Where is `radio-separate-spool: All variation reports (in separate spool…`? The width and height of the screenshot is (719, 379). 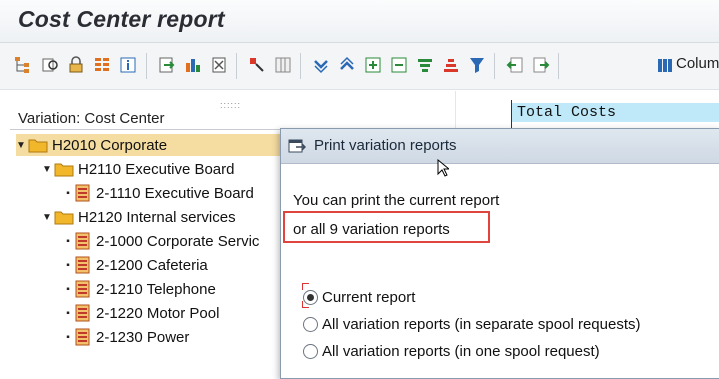
radio-separate-spool: All variation reports (in separate spool… is located at coordinates (472, 324).